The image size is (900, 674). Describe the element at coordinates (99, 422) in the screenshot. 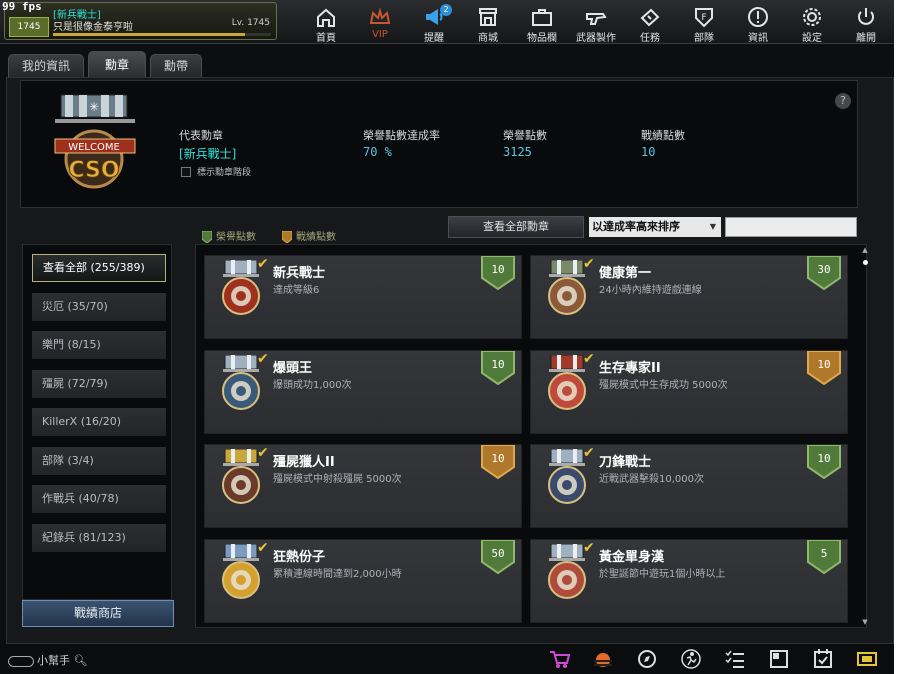

I see `category-item: KillerX (16/20)` at that location.